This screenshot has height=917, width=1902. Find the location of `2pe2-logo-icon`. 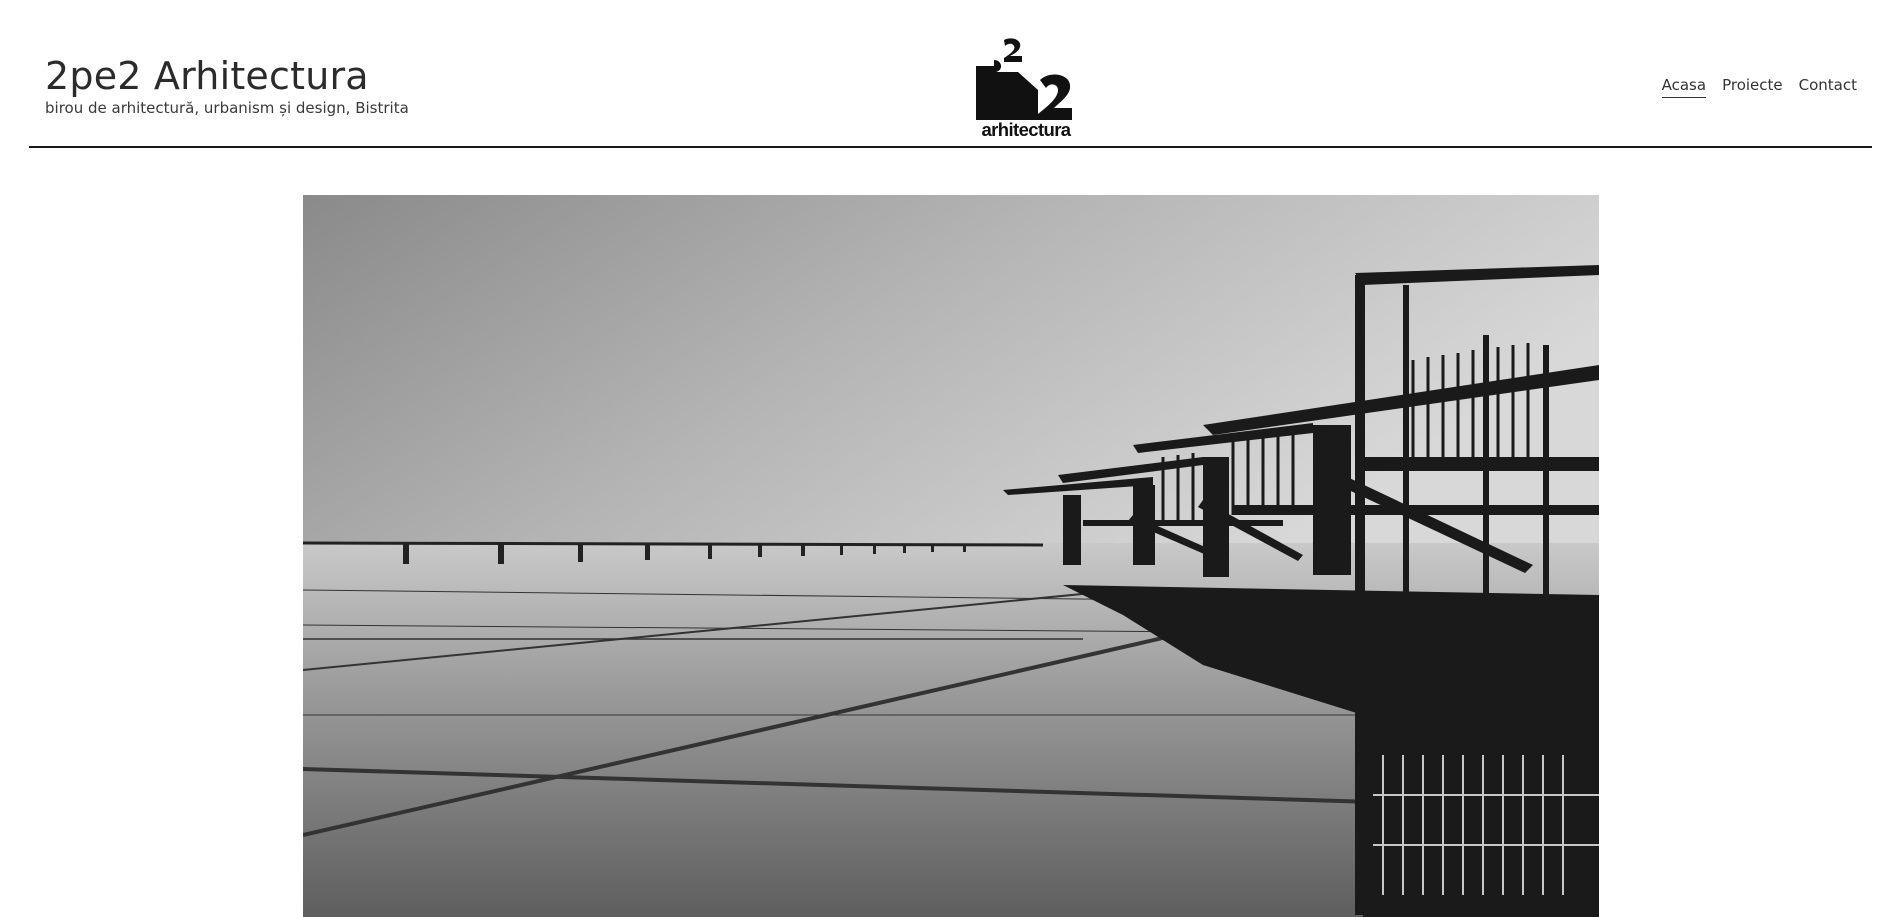

2pe2-logo-icon is located at coordinates (1024, 79).